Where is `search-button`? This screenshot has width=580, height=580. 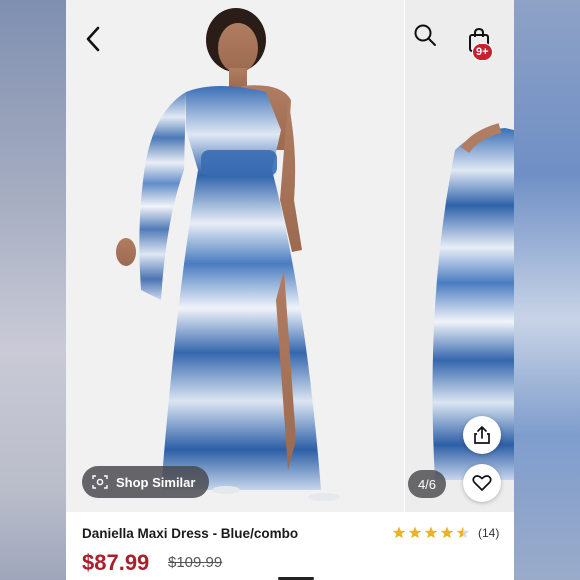 search-button is located at coordinates (425, 35).